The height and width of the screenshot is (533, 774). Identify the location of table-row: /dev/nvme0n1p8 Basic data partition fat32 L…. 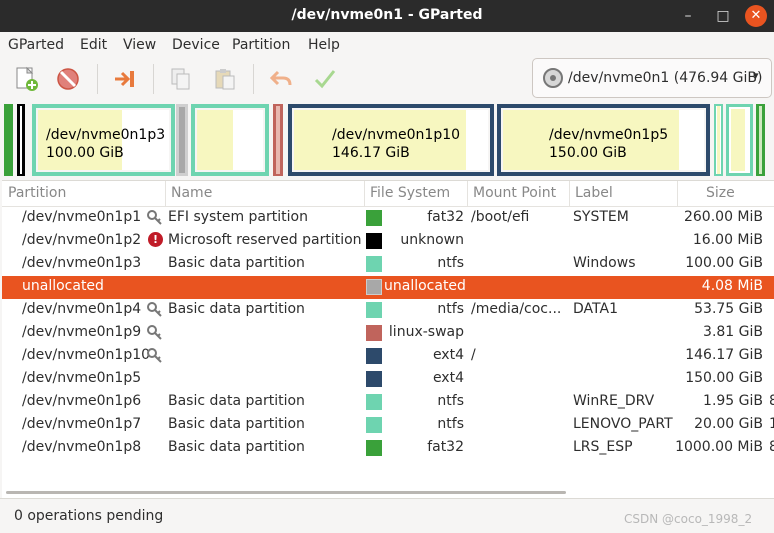
(388, 448).